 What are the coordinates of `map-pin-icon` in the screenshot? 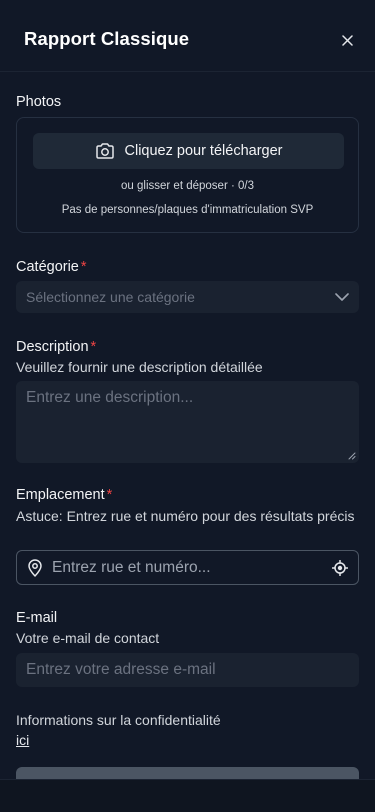 It's located at (35, 567).